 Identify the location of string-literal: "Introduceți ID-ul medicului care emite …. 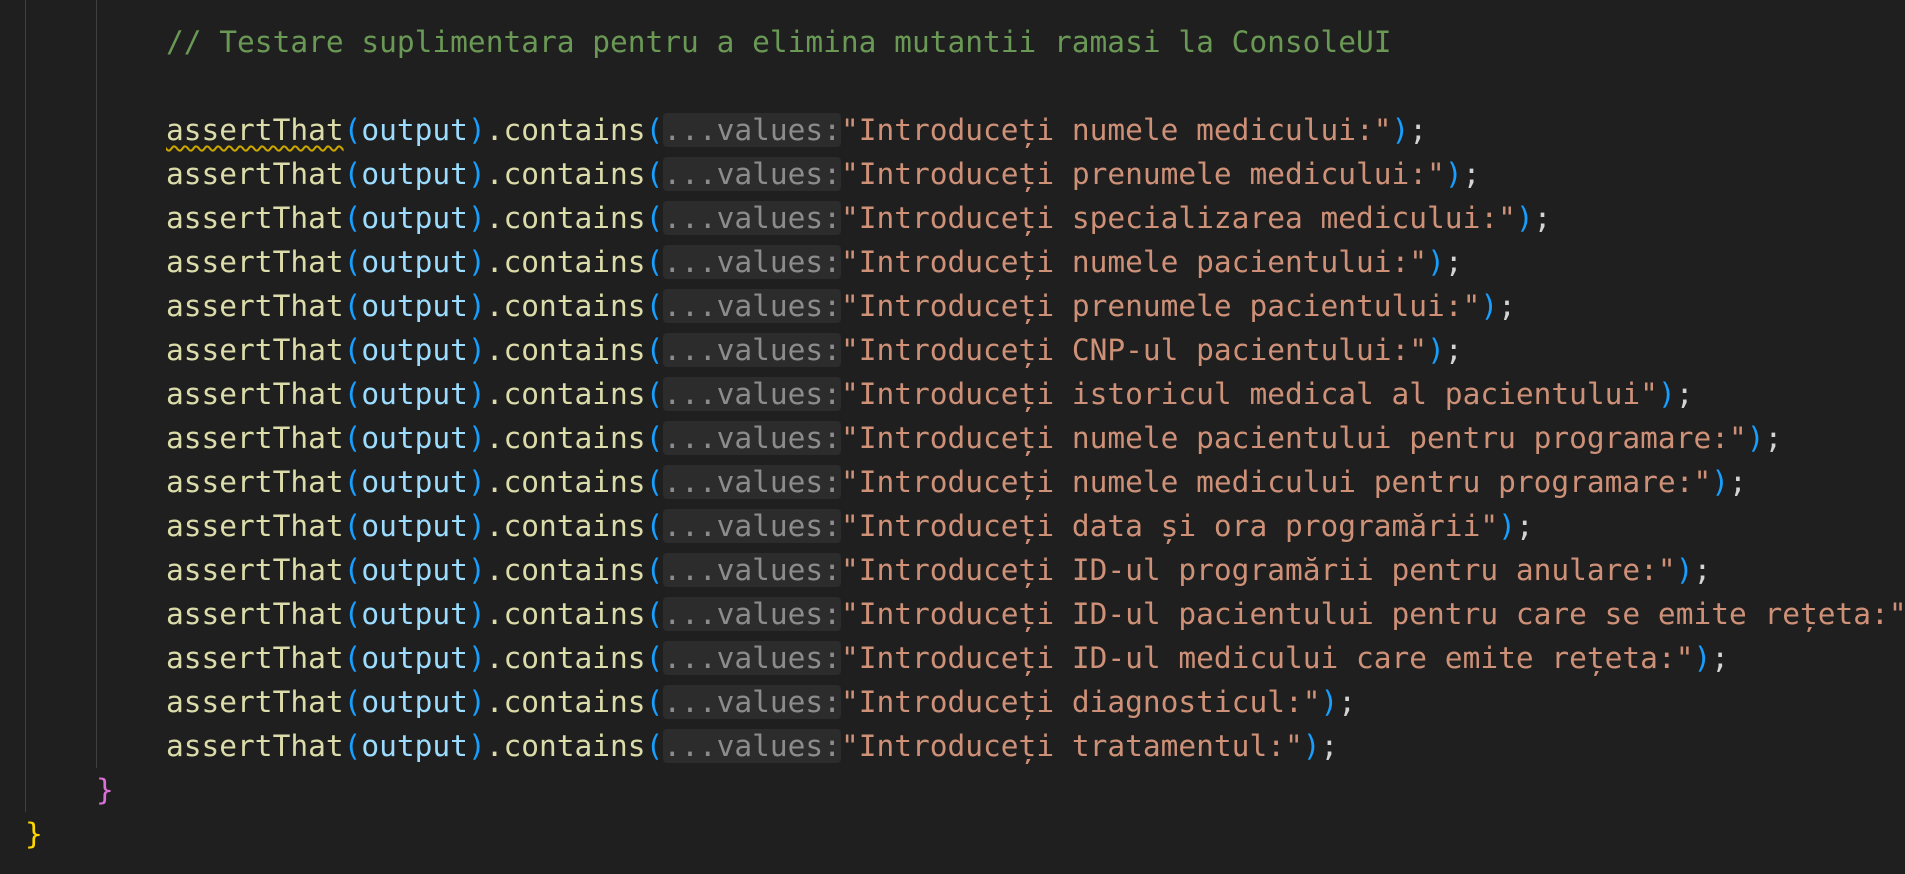
(1267, 658).